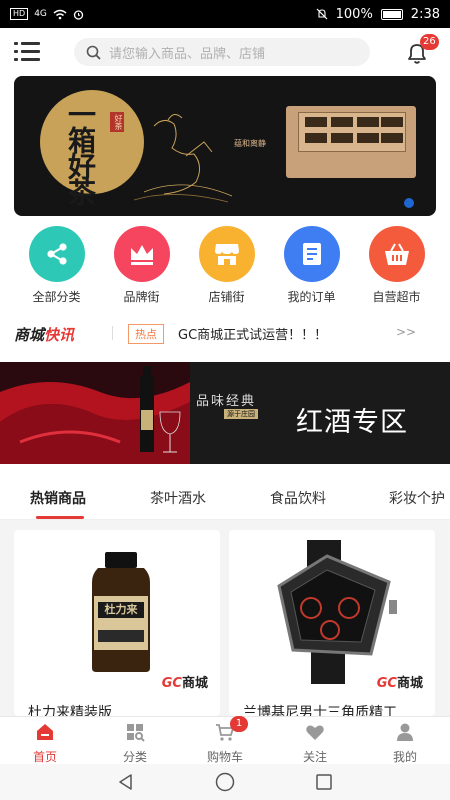 The width and height of the screenshot is (450, 800). What do you see at coordinates (404, 757) in the screenshot?
I see `nav-profile-label: 我的` at bounding box center [404, 757].